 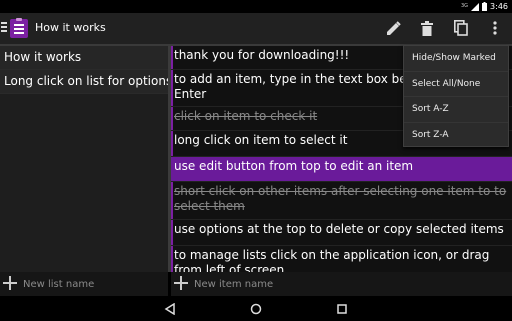 I want to click on delete-button, so click(x=427, y=28).